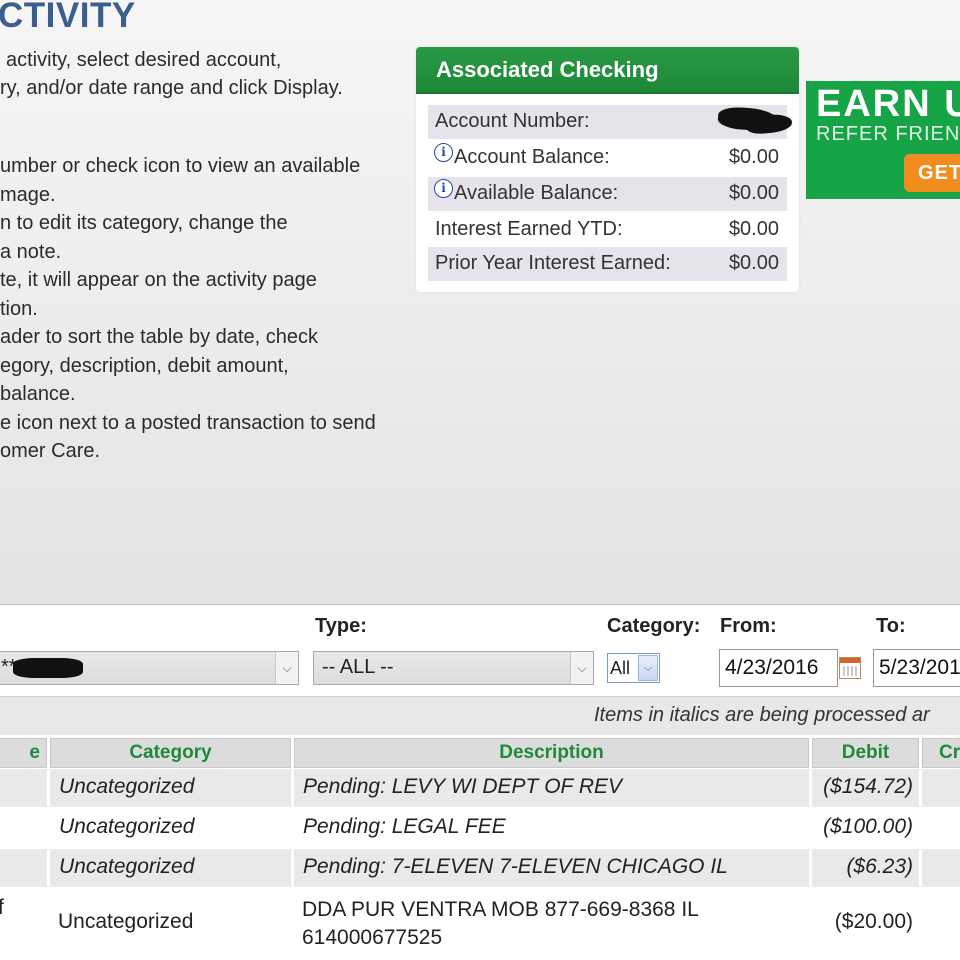 This screenshot has width=960, height=960. Describe the element at coordinates (633, 668) in the screenshot. I see `category-select: All ⌵` at that location.